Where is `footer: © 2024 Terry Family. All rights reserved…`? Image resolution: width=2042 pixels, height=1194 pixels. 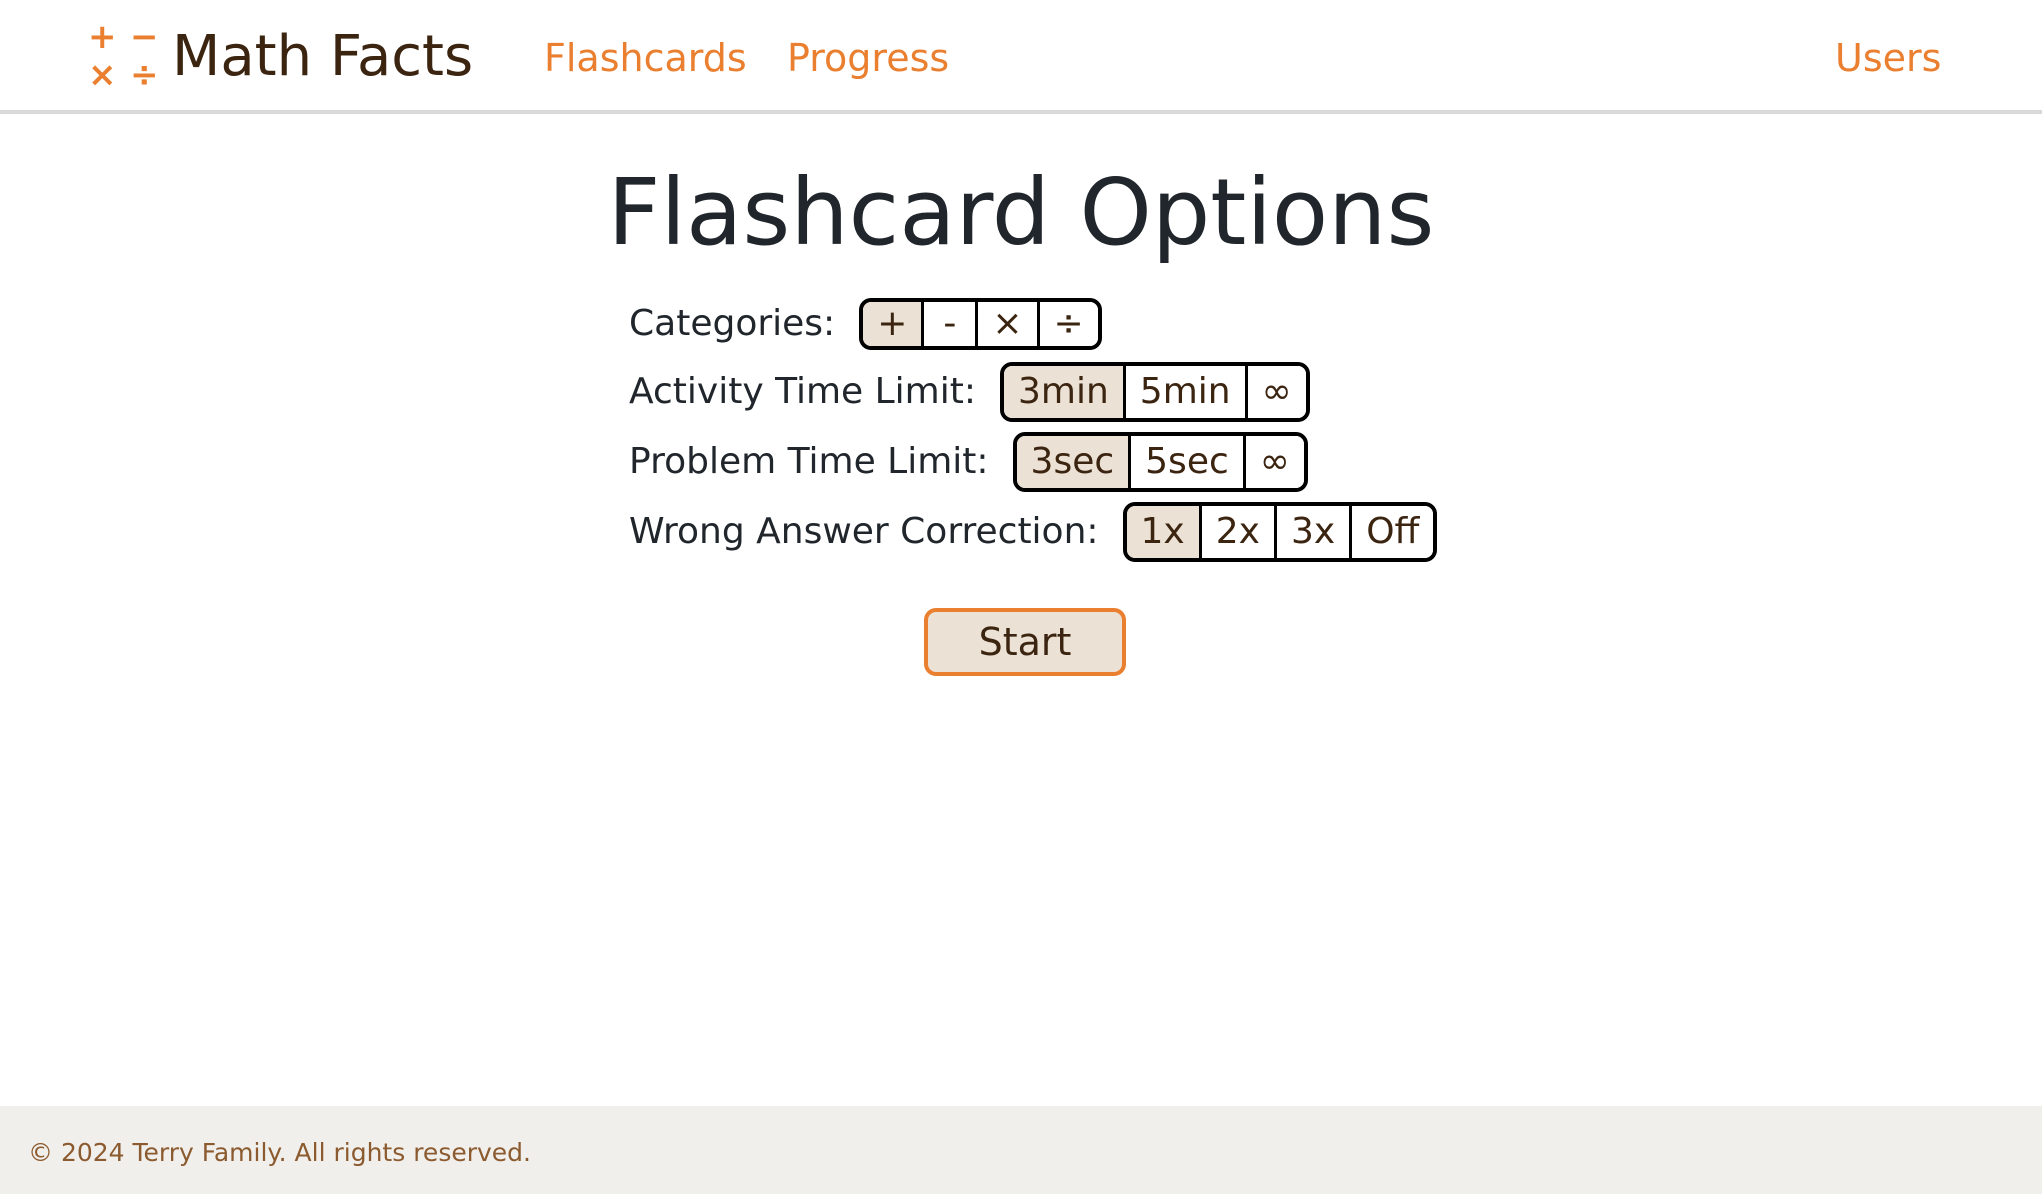
footer: © 2024 Terry Family. All rights reserved… is located at coordinates (1021, 1150).